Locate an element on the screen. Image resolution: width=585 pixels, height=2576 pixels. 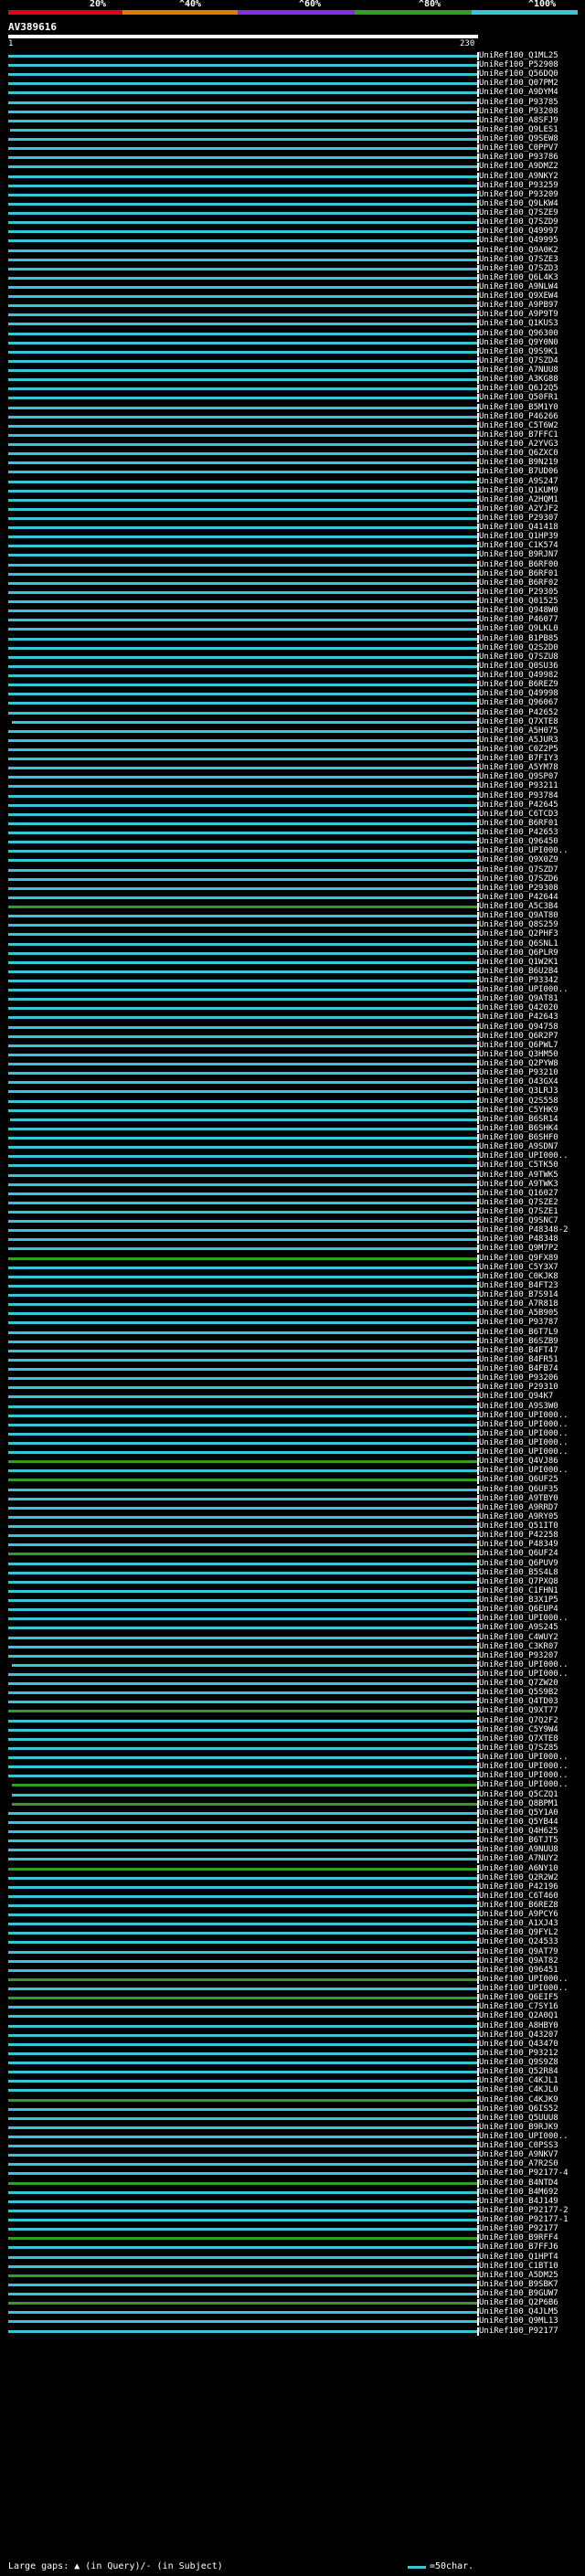
hit-row: UniRef100_Q9S9K1 is located at coordinates (293, 351).